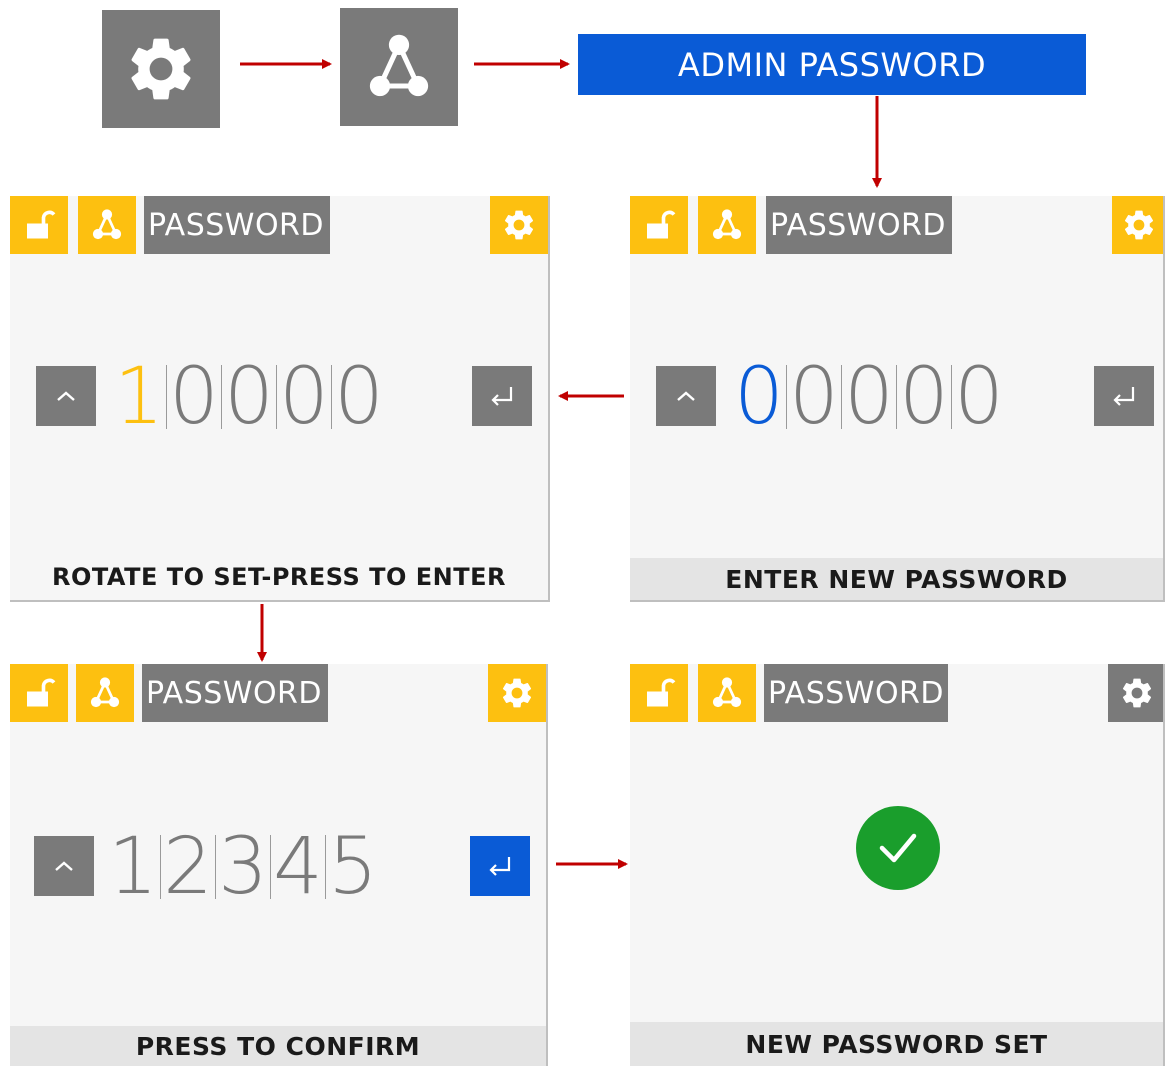  Describe the element at coordinates (279, 577) in the screenshot. I see `instruction-footer: ROTATE TO SET-PRESS TO ENTER` at that location.